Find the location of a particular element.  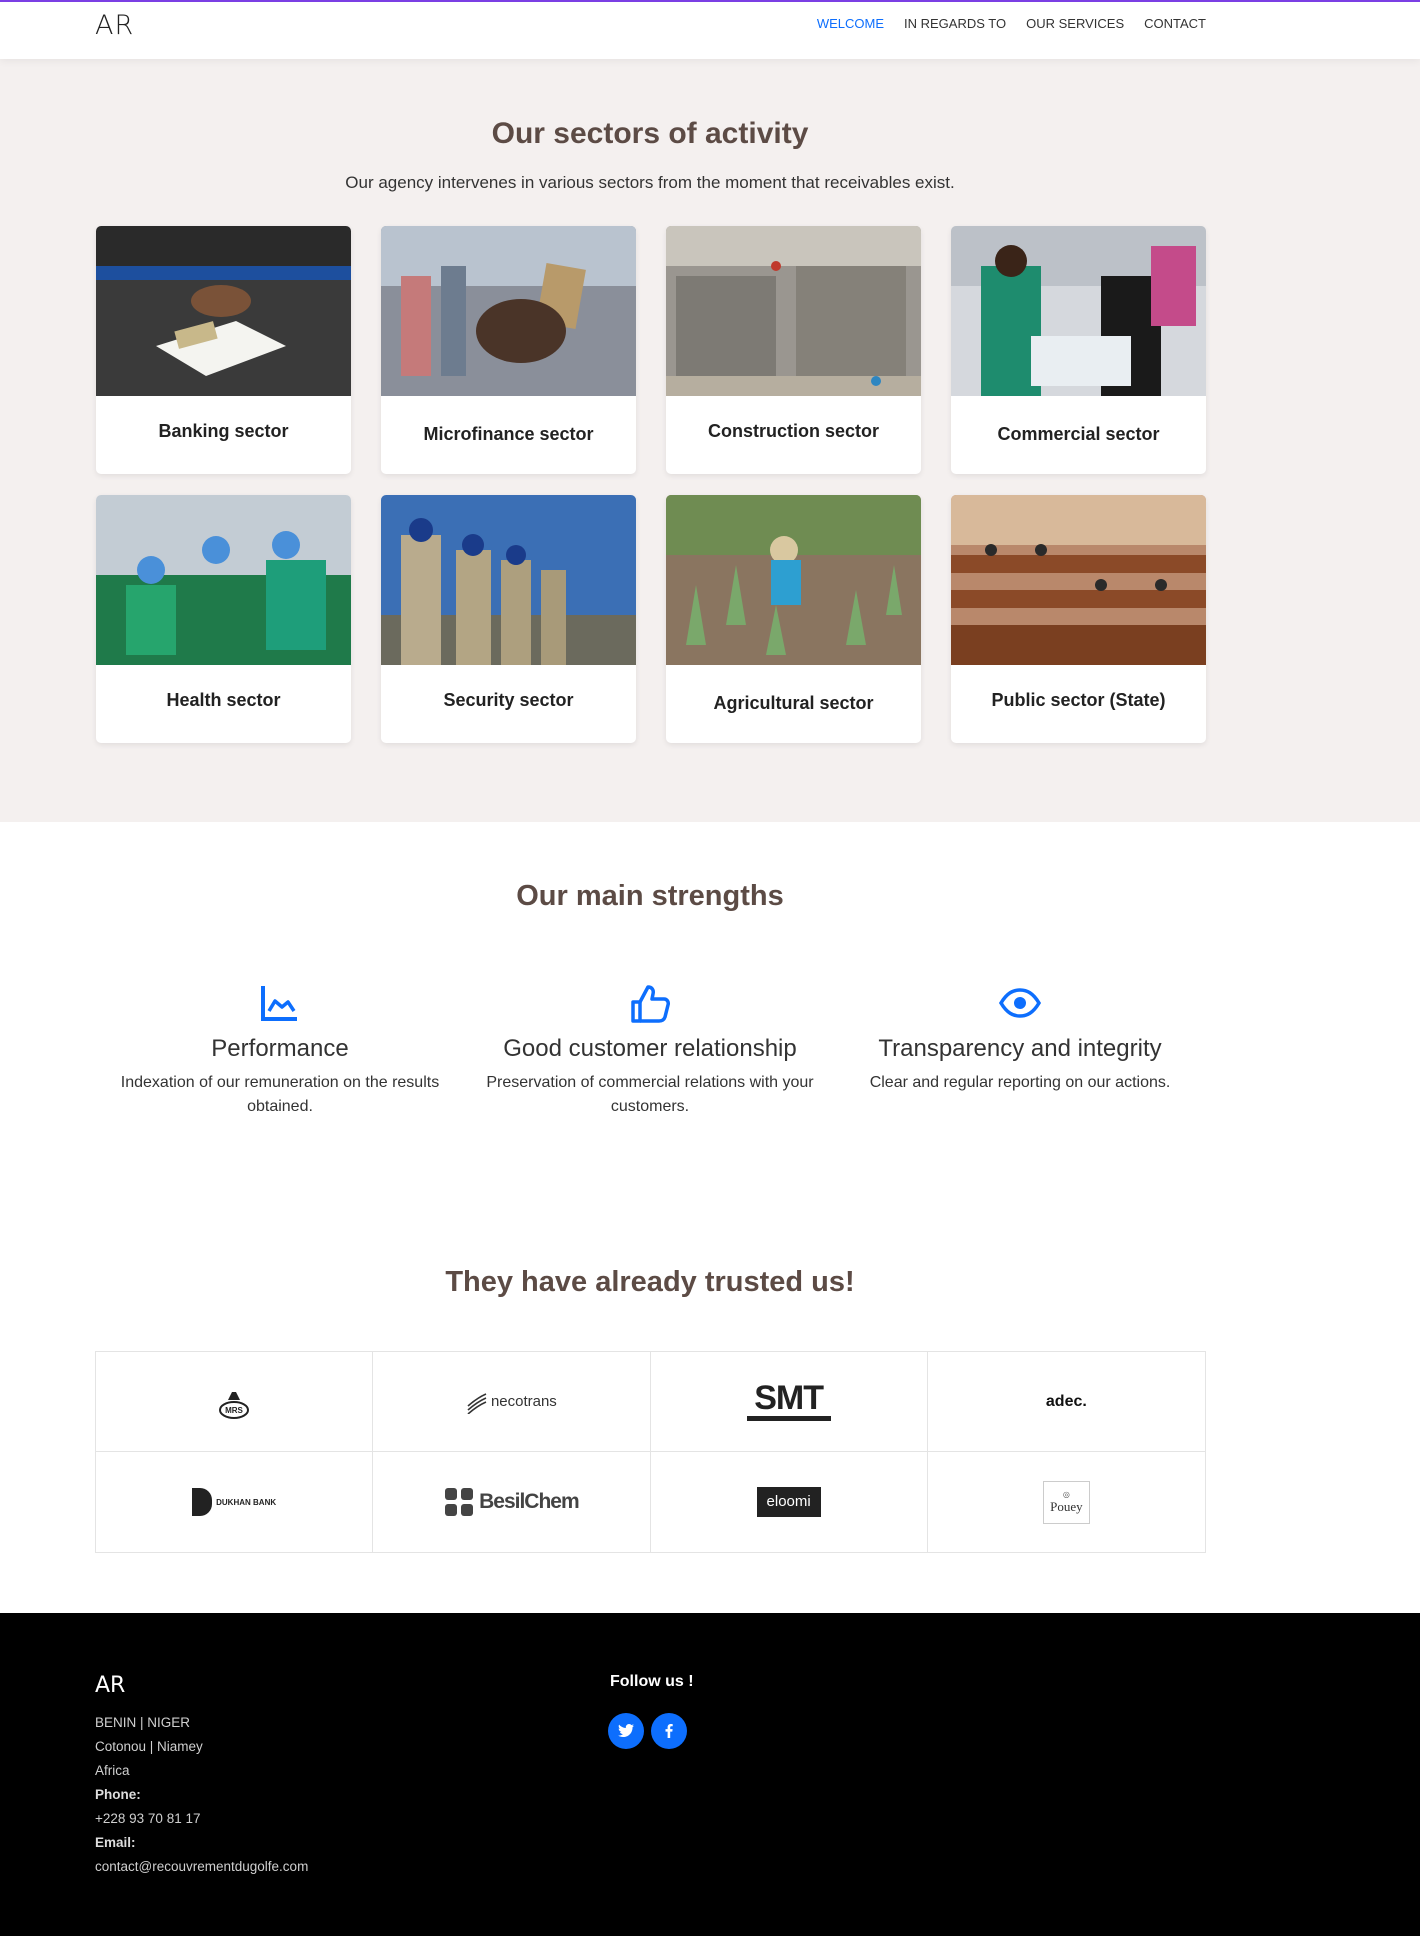

sector-label: Security sector is located at coordinates (508, 700).